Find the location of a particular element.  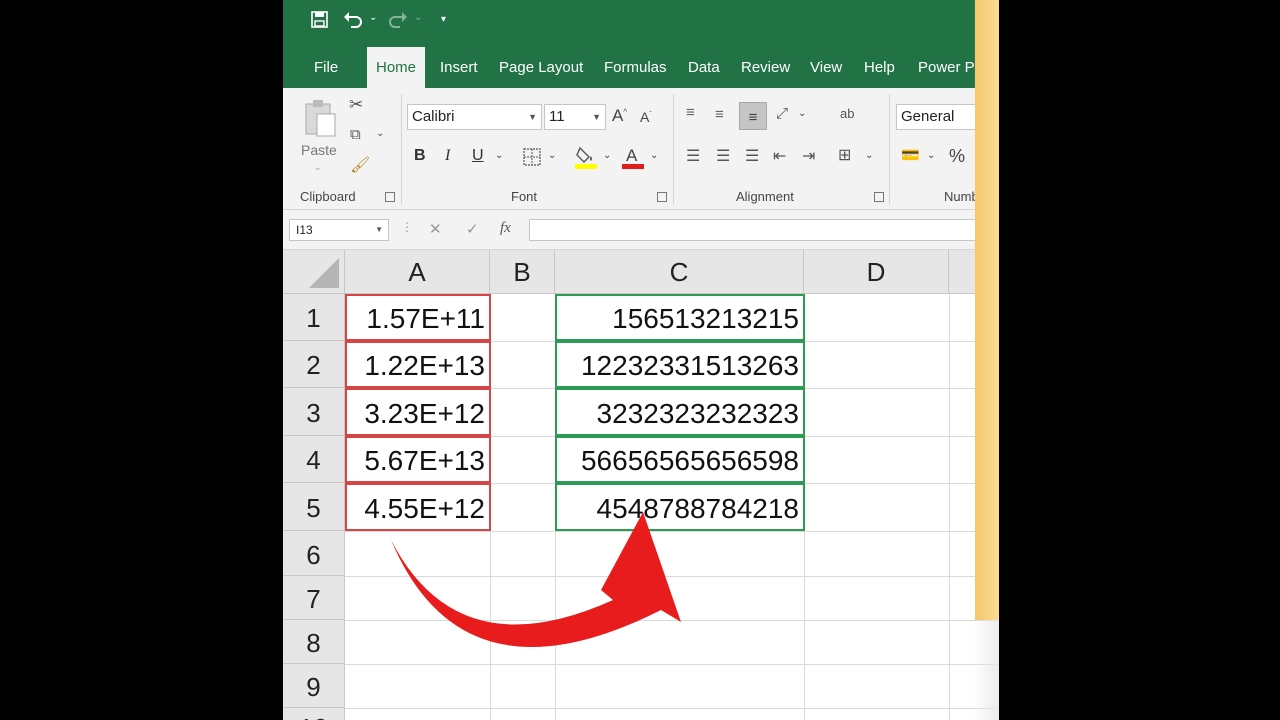

name-box: I13 ▼ is located at coordinates (339, 230).